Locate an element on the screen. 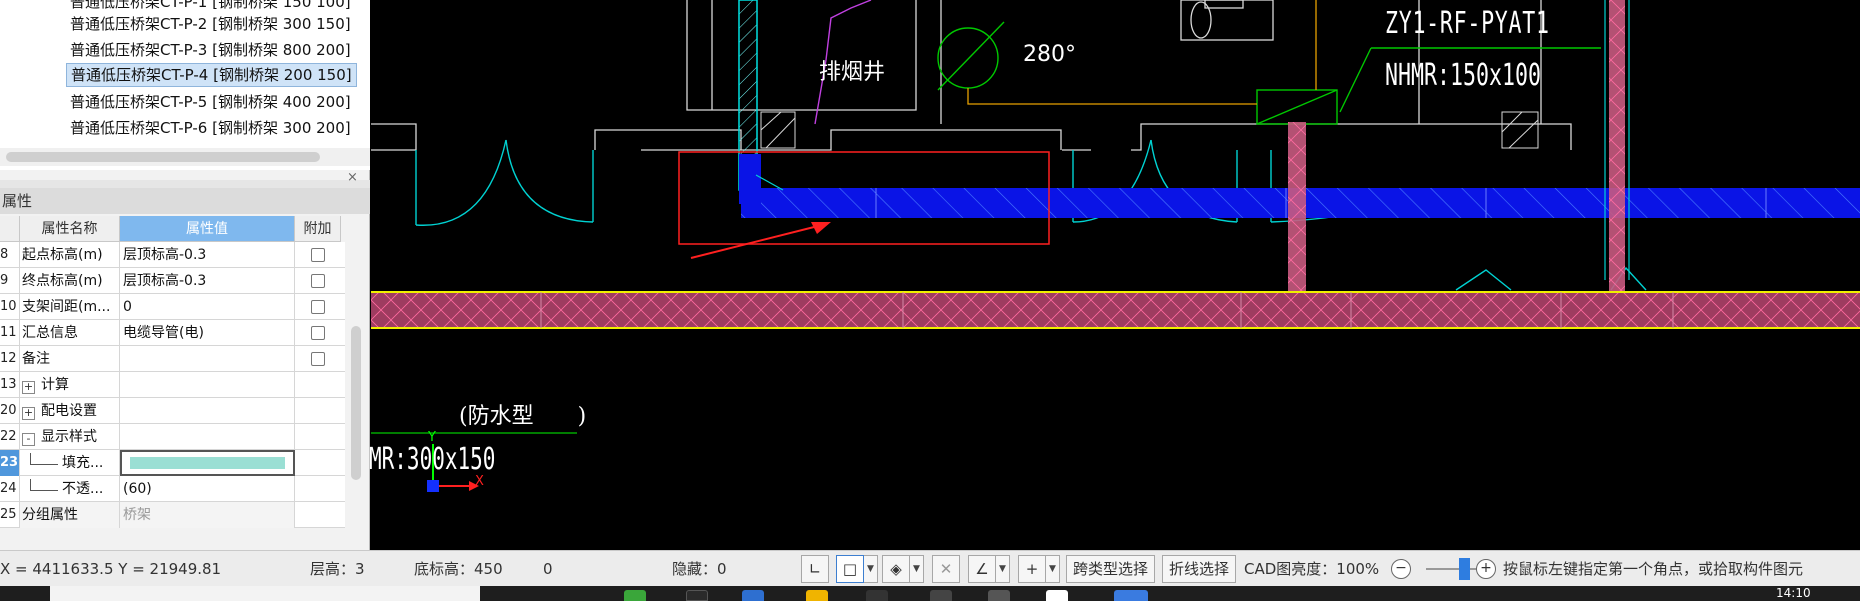 The height and width of the screenshot is (601, 1860). table-row: 20 + 配电设置 is located at coordinates (172, 411).